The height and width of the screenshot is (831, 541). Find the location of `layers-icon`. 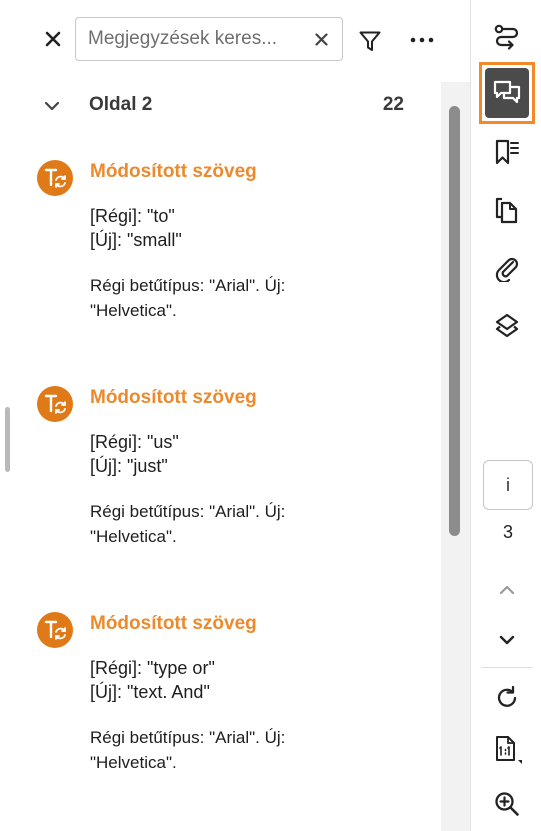

layers-icon is located at coordinates (507, 325).